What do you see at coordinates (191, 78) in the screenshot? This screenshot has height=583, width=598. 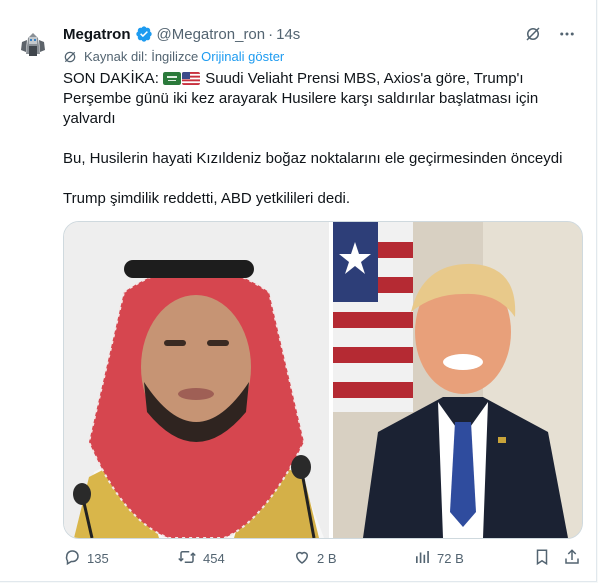 I see `us-flag-icon` at bounding box center [191, 78].